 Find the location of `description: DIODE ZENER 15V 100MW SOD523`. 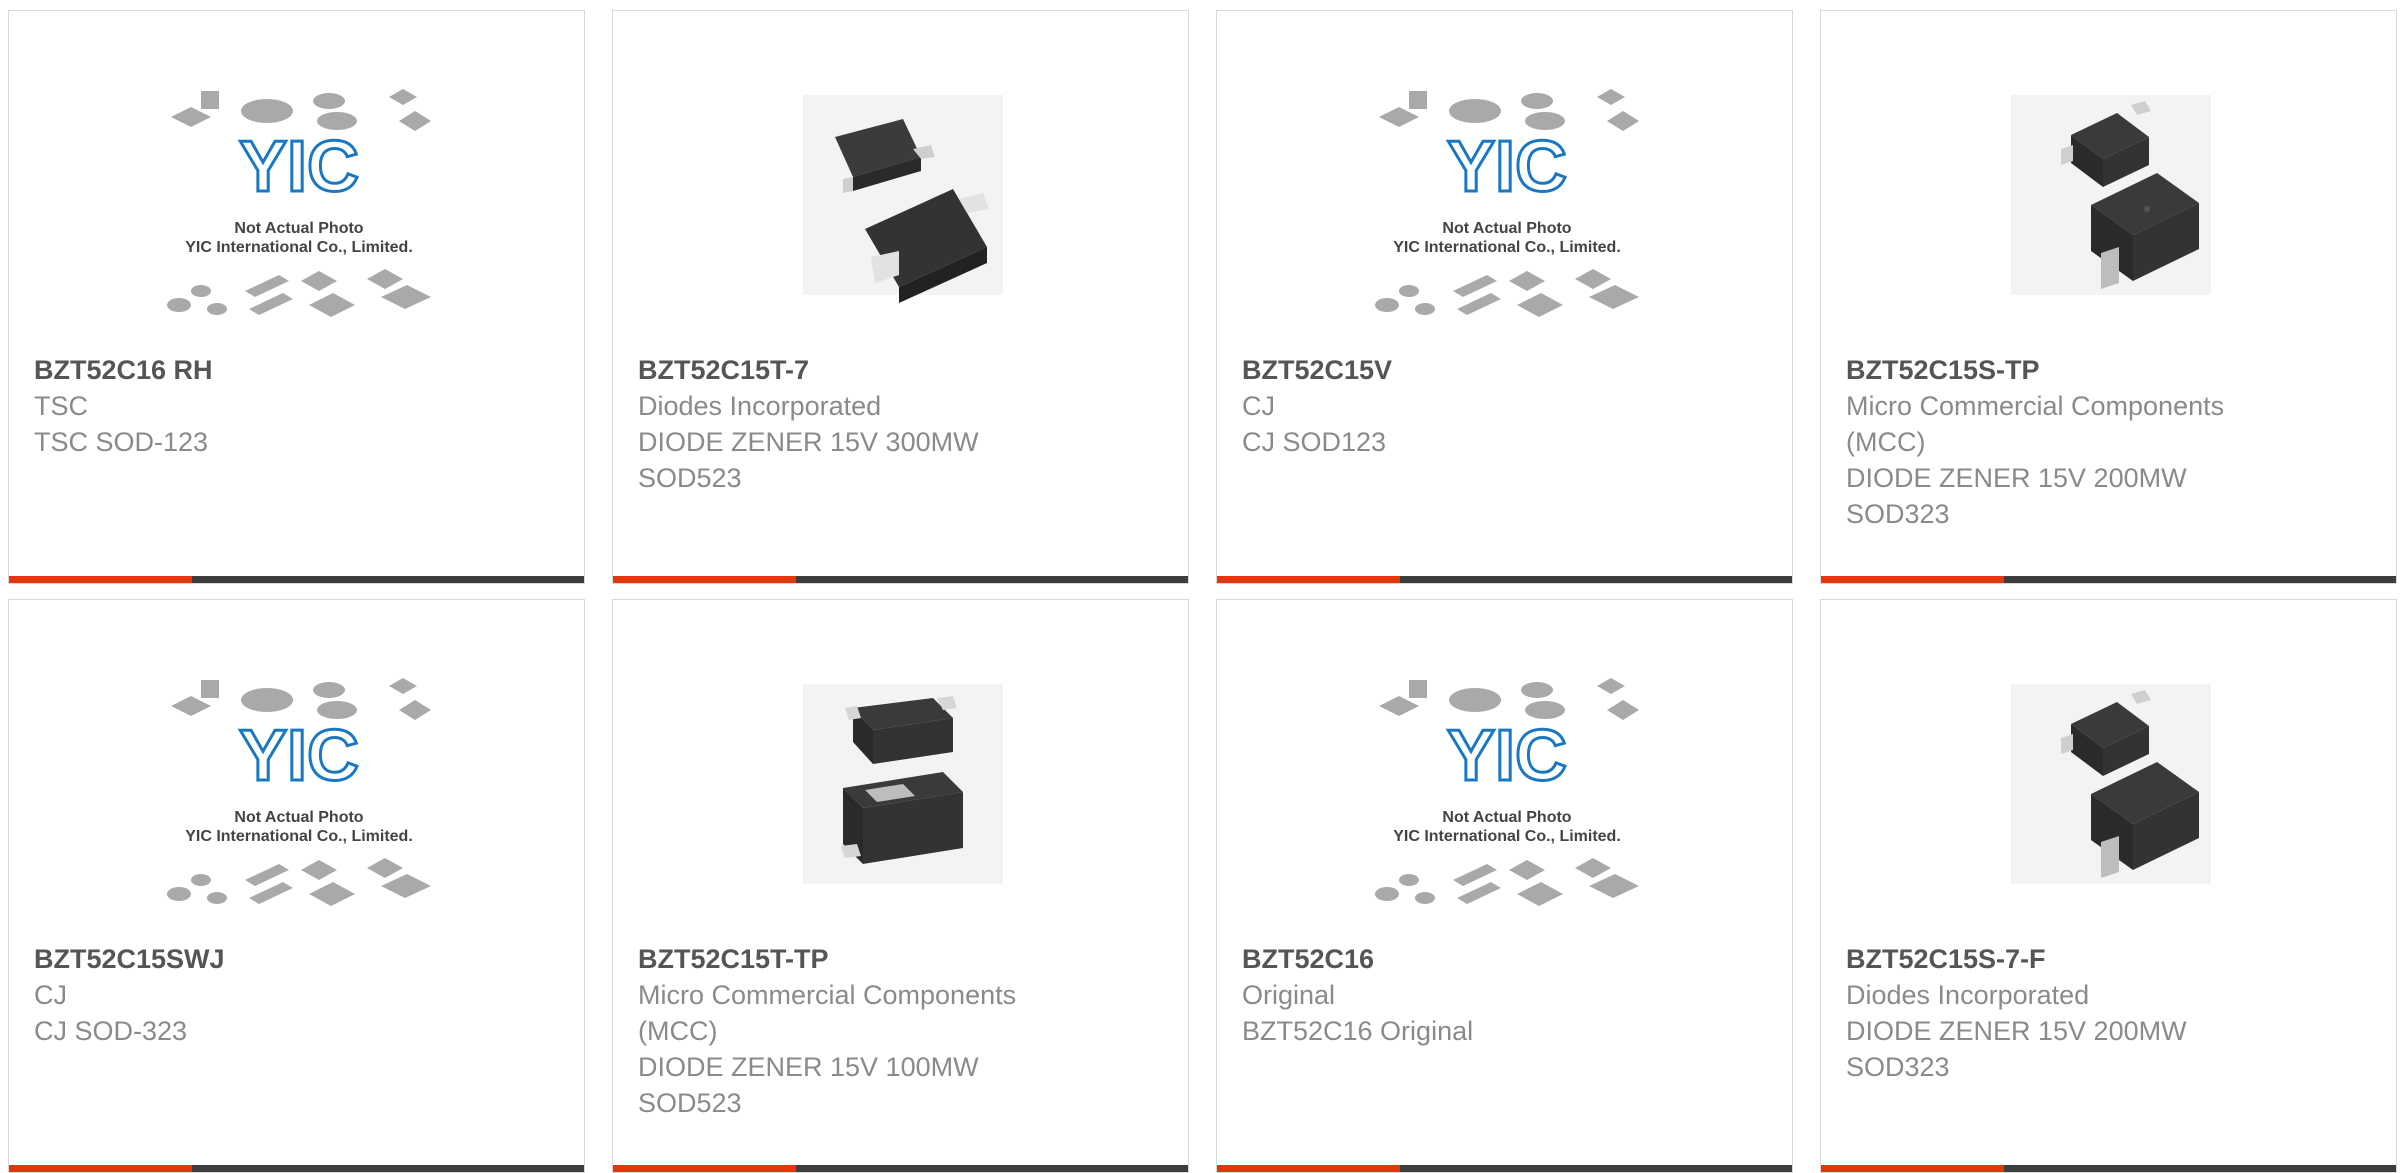

description: DIODE ZENER 15V 100MW SOD523 is located at coordinates (808, 1085).